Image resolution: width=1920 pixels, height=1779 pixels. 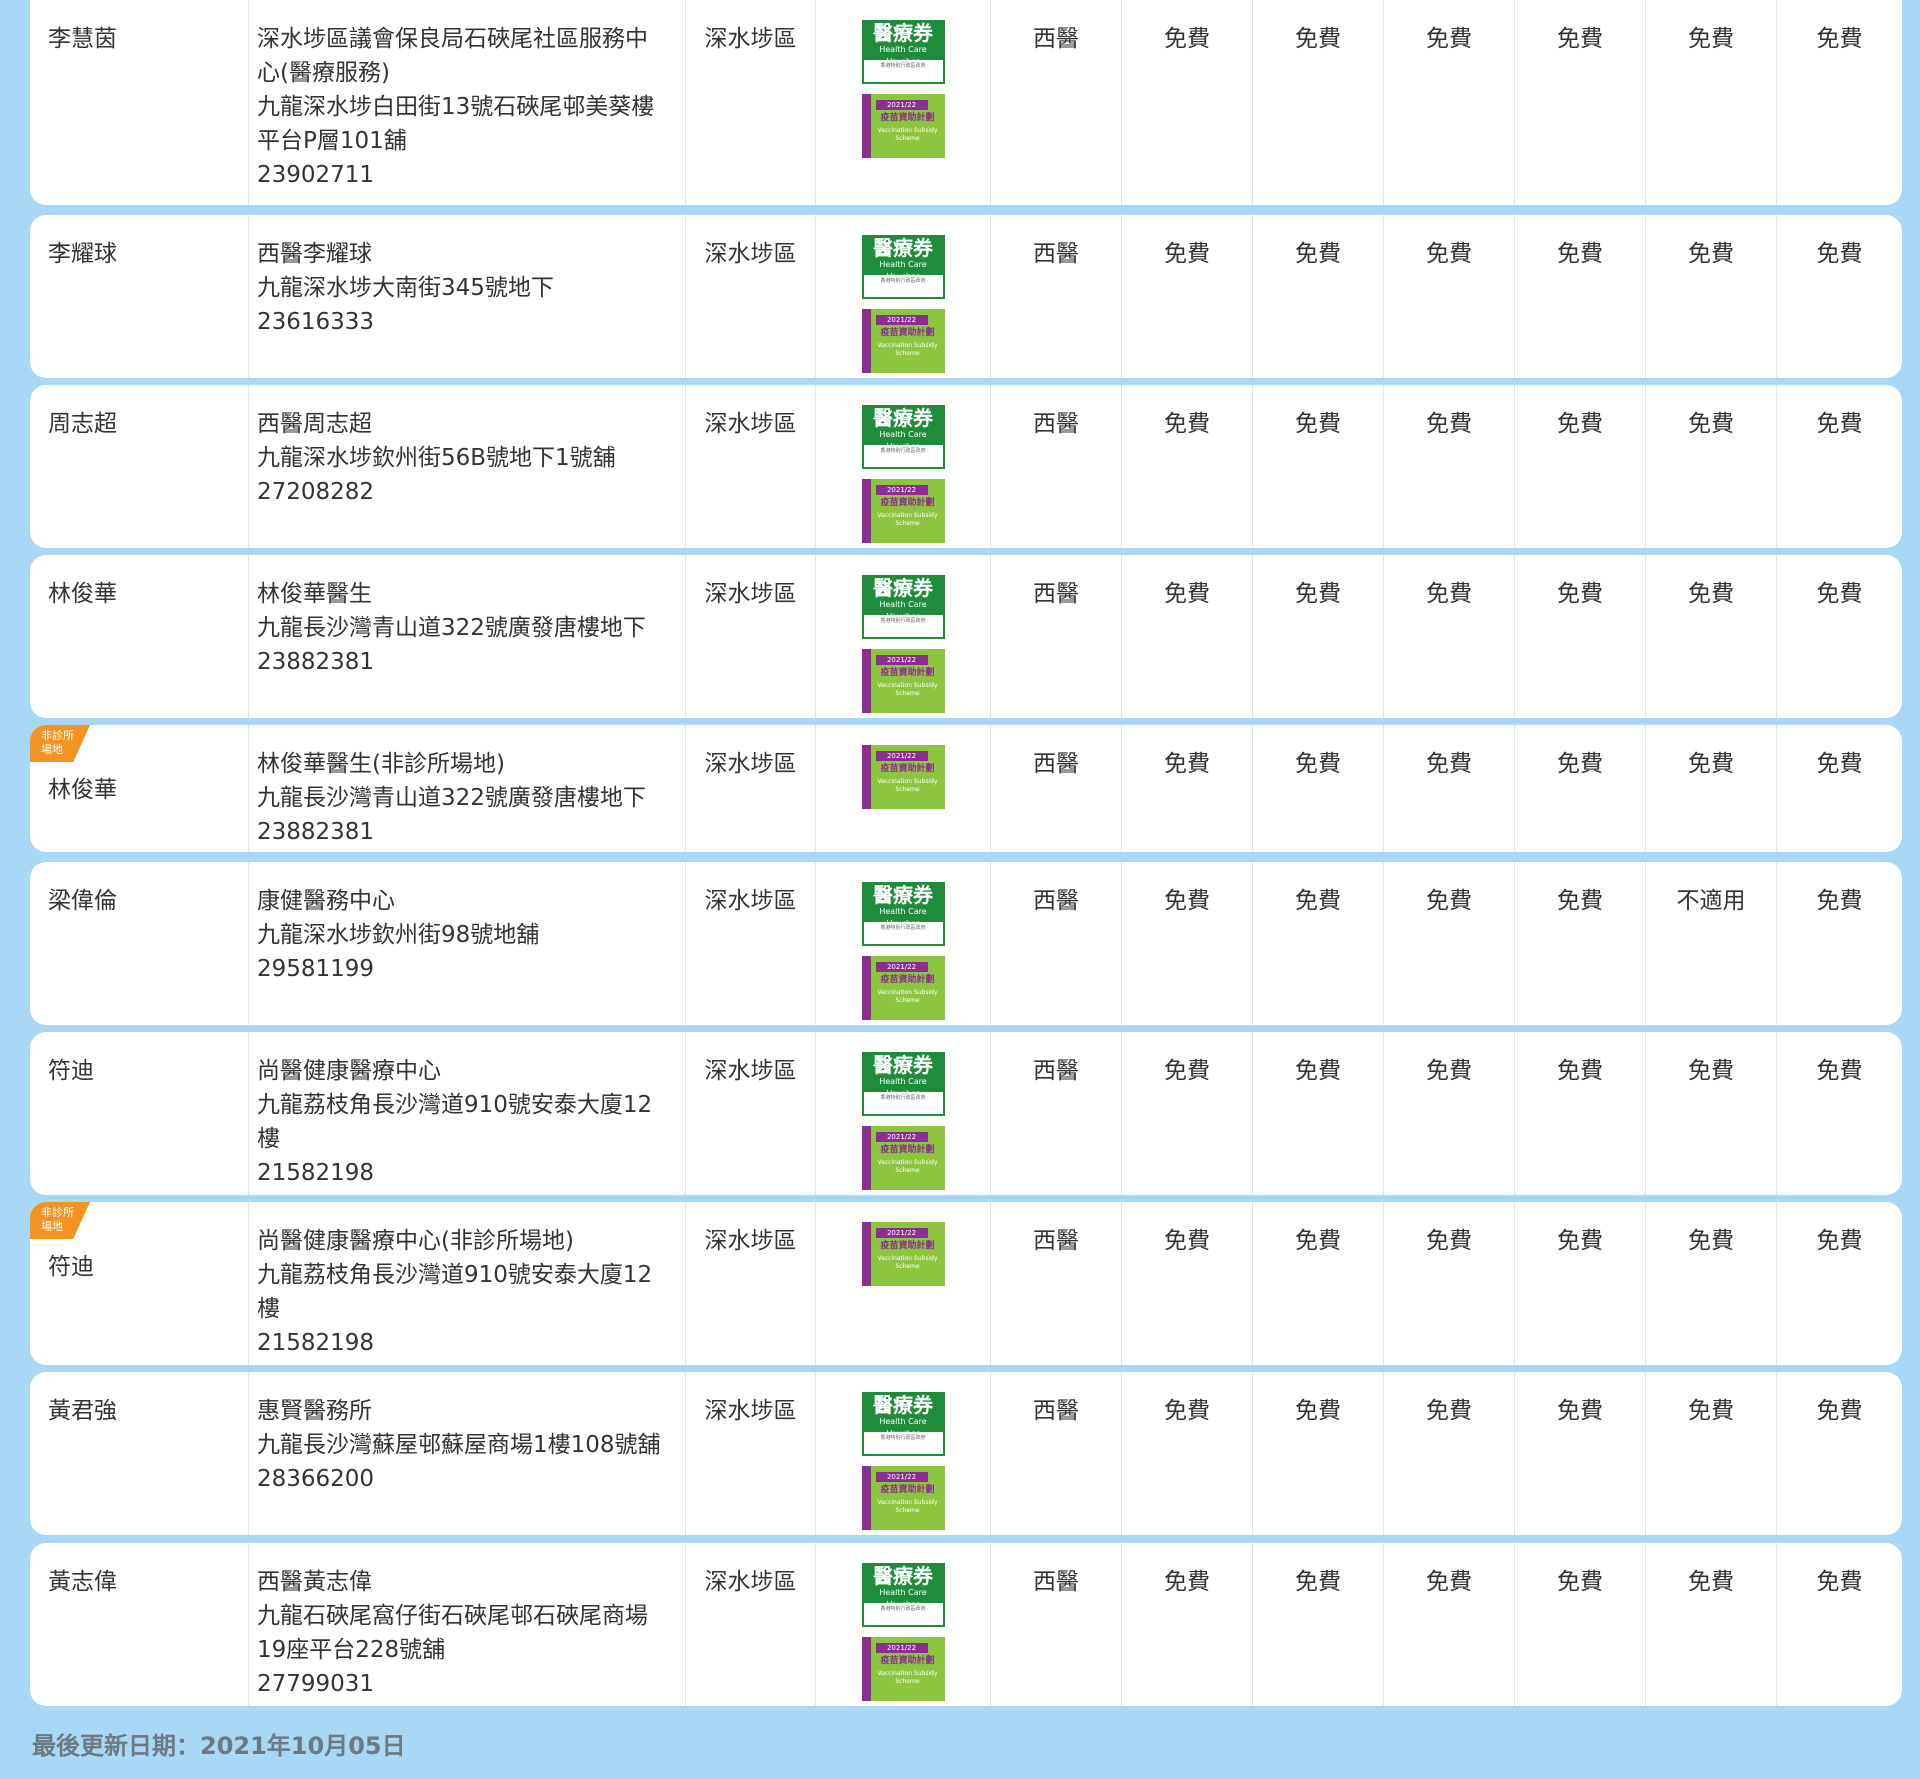 What do you see at coordinates (466, 1113) in the screenshot?
I see `clinic-info-cell: 尚醫健康醫療中心 九龍荔枝角長沙灣道910號安泰大廈12 樓 21582198` at bounding box center [466, 1113].